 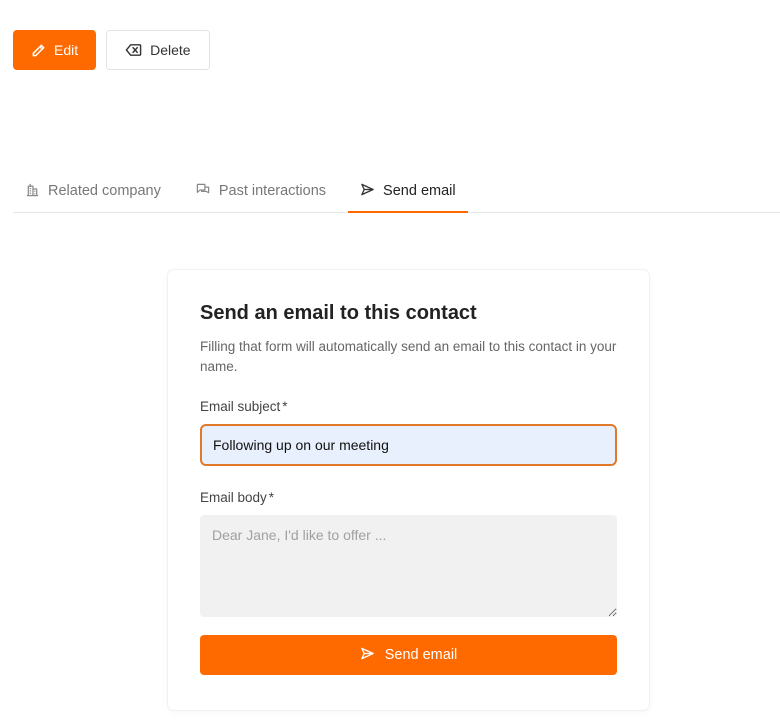 I want to click on action-toolbar: Edit Delete, so click(x=111, y=50).